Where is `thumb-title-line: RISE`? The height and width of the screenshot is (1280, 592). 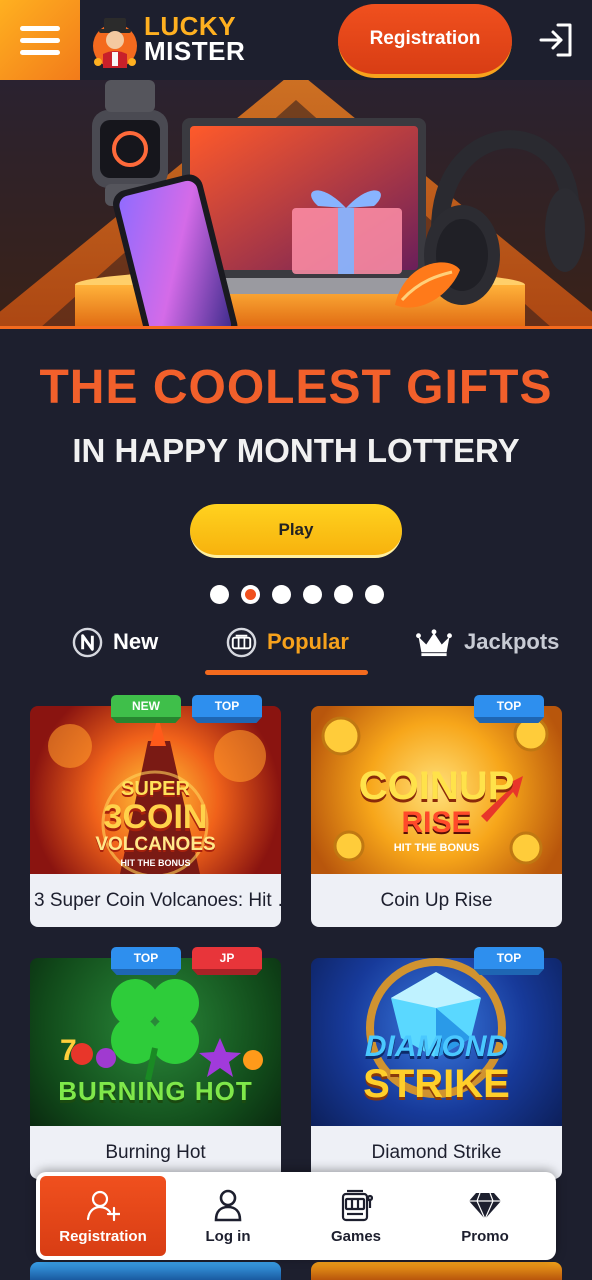
thumb-title-line: RISE is located at coordinates (436, 822).